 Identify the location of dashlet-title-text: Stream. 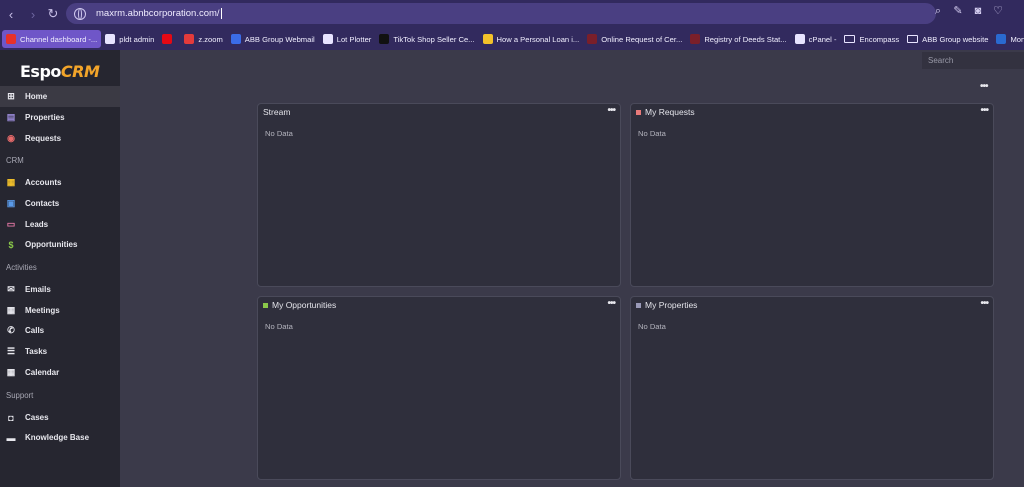
(277, 112).